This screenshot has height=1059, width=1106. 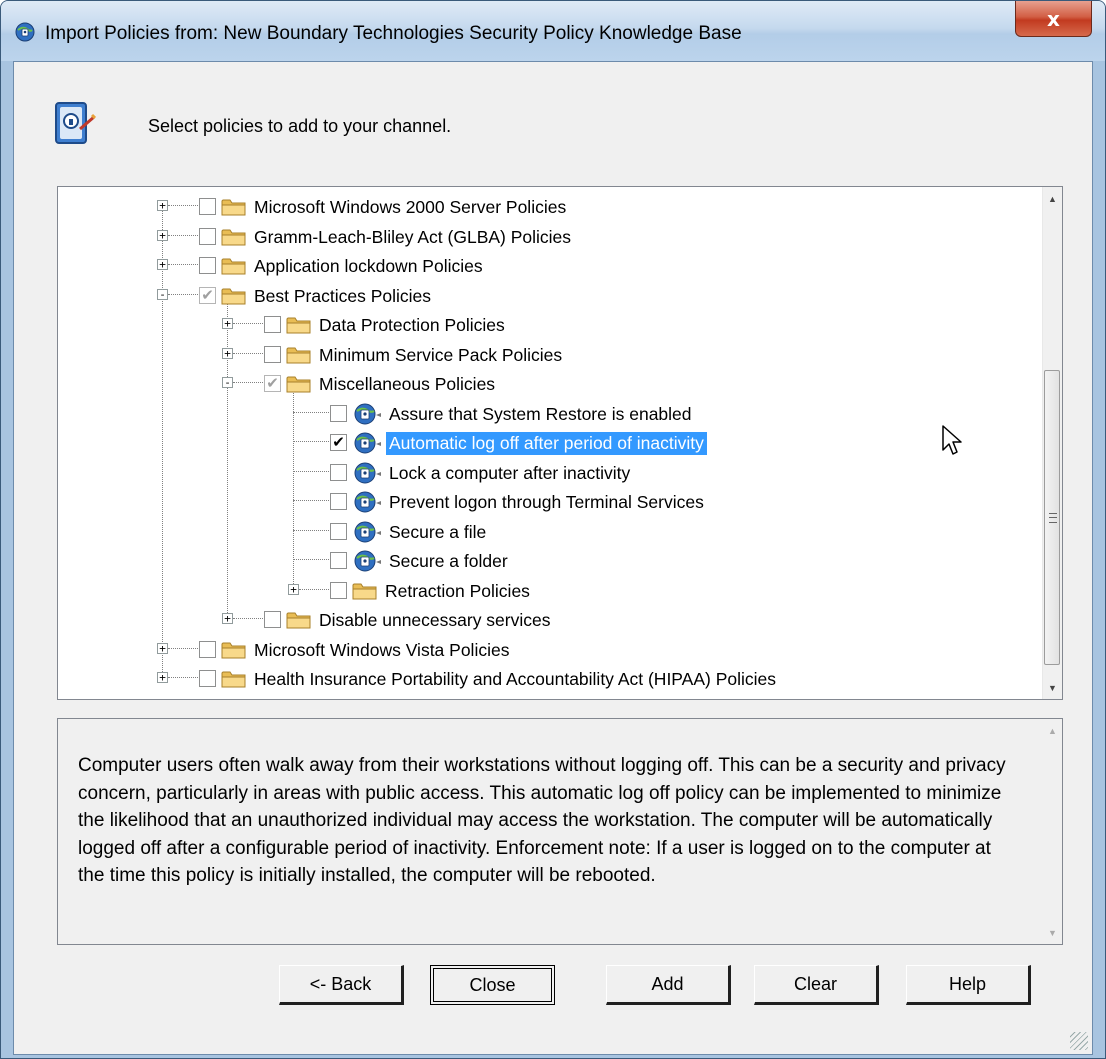 What do you see at coordinates (550, 324) in the screenshot?
I see `tree-item: + Data Protection Policies` at bounding box center [550, 324].